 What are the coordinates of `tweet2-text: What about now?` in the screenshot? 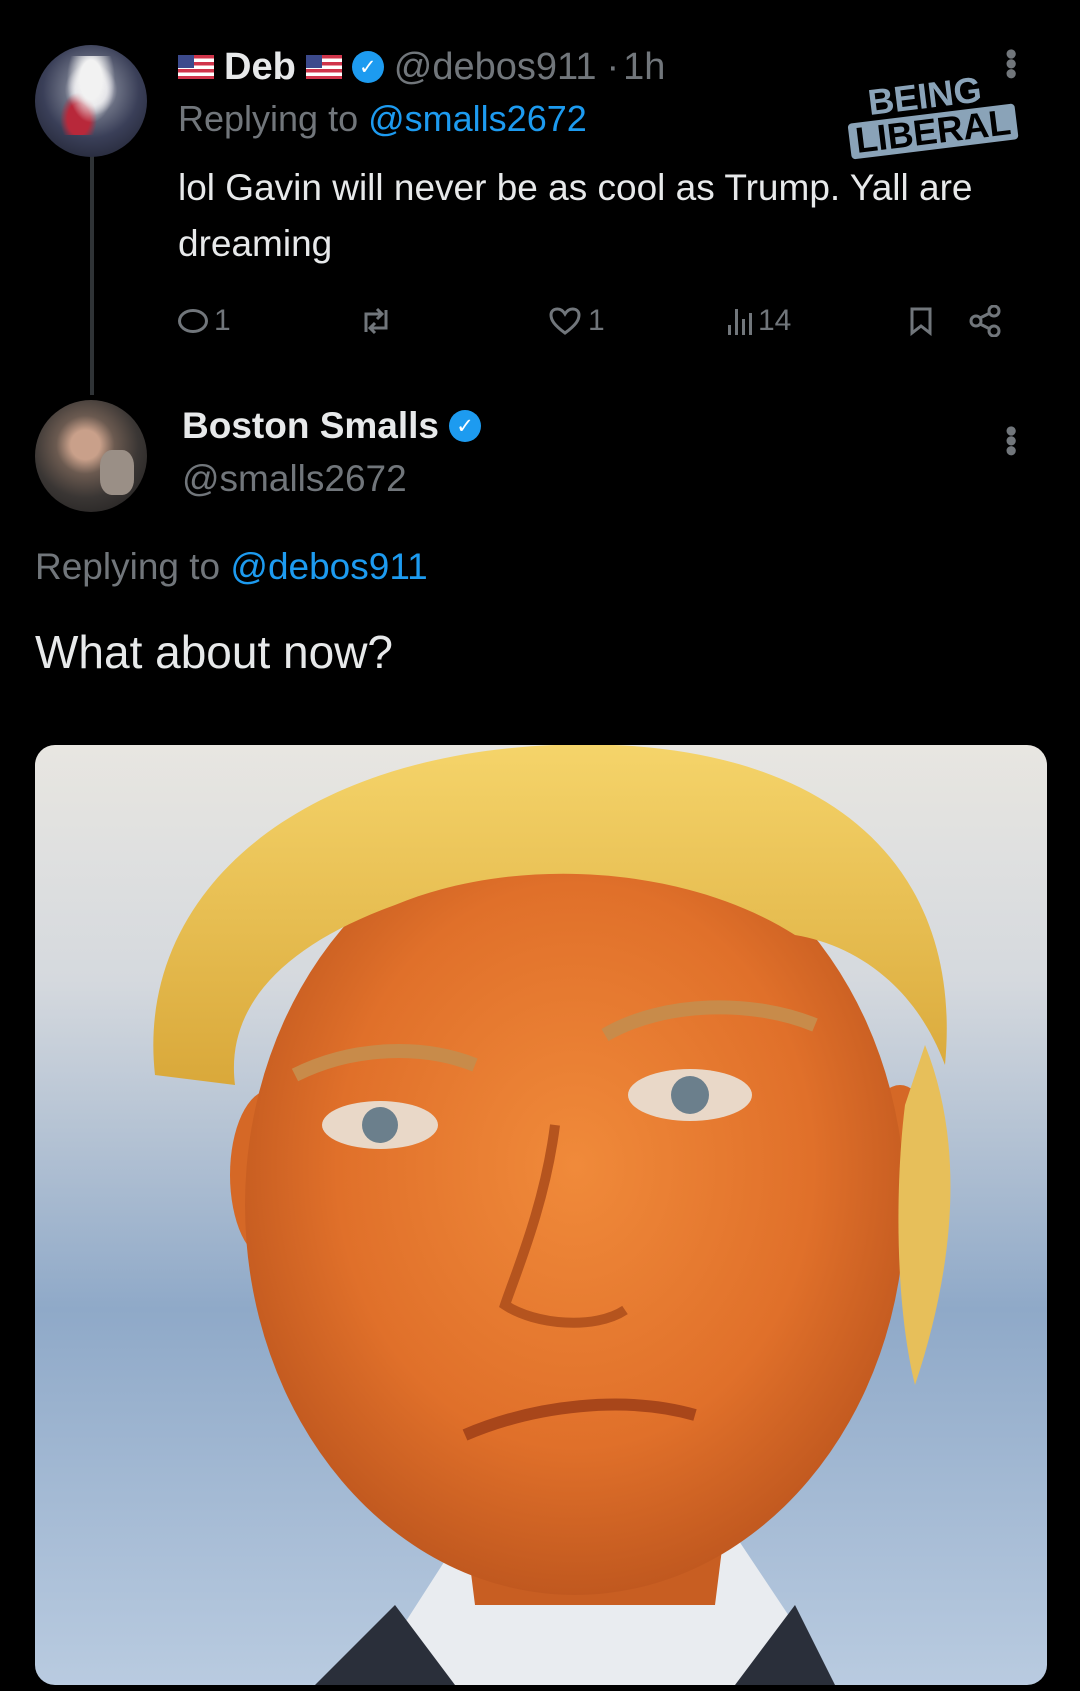 It's located at (214, 652).